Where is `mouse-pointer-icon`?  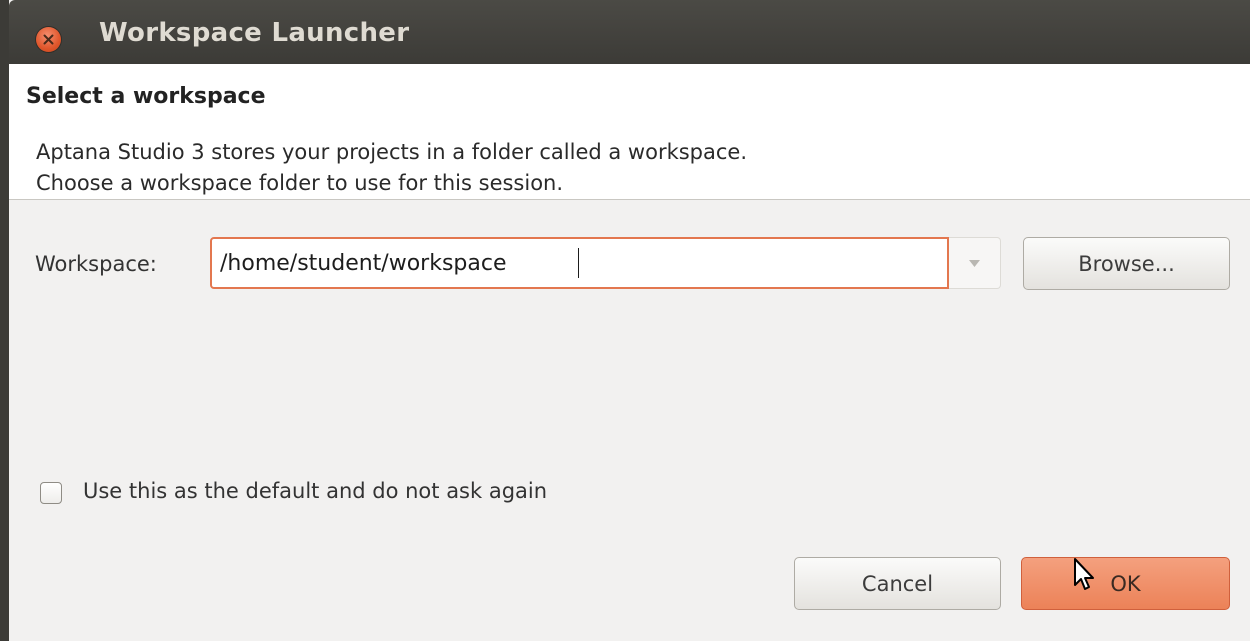
mouse-pointer-icon is located at coordinates (1084, 577).